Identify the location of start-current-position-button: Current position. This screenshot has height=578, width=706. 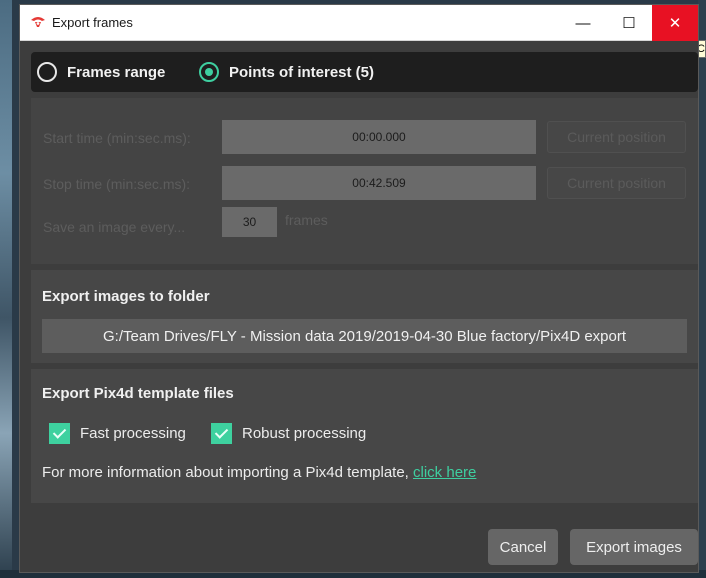
(616, 137).